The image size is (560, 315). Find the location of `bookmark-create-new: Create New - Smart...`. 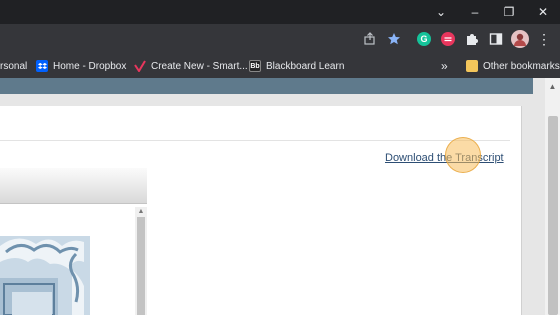

bookmark-create-new: Create New - Smart... is located at coordinates (191, 66).